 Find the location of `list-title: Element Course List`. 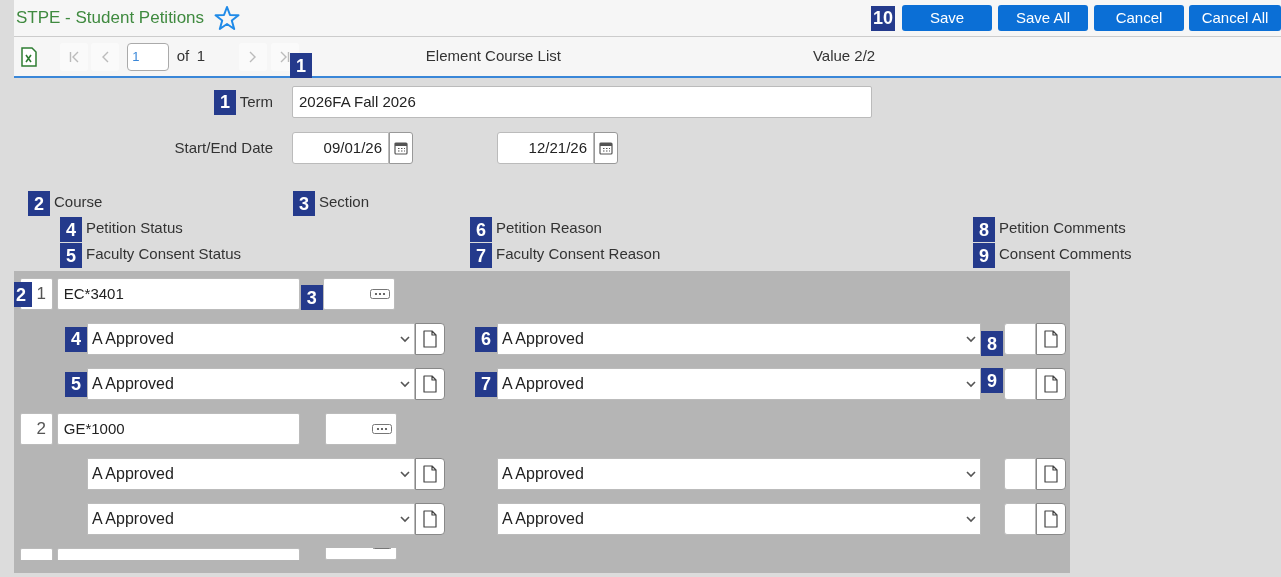

list-title: Element Course List is located at coordinates (493, 56).